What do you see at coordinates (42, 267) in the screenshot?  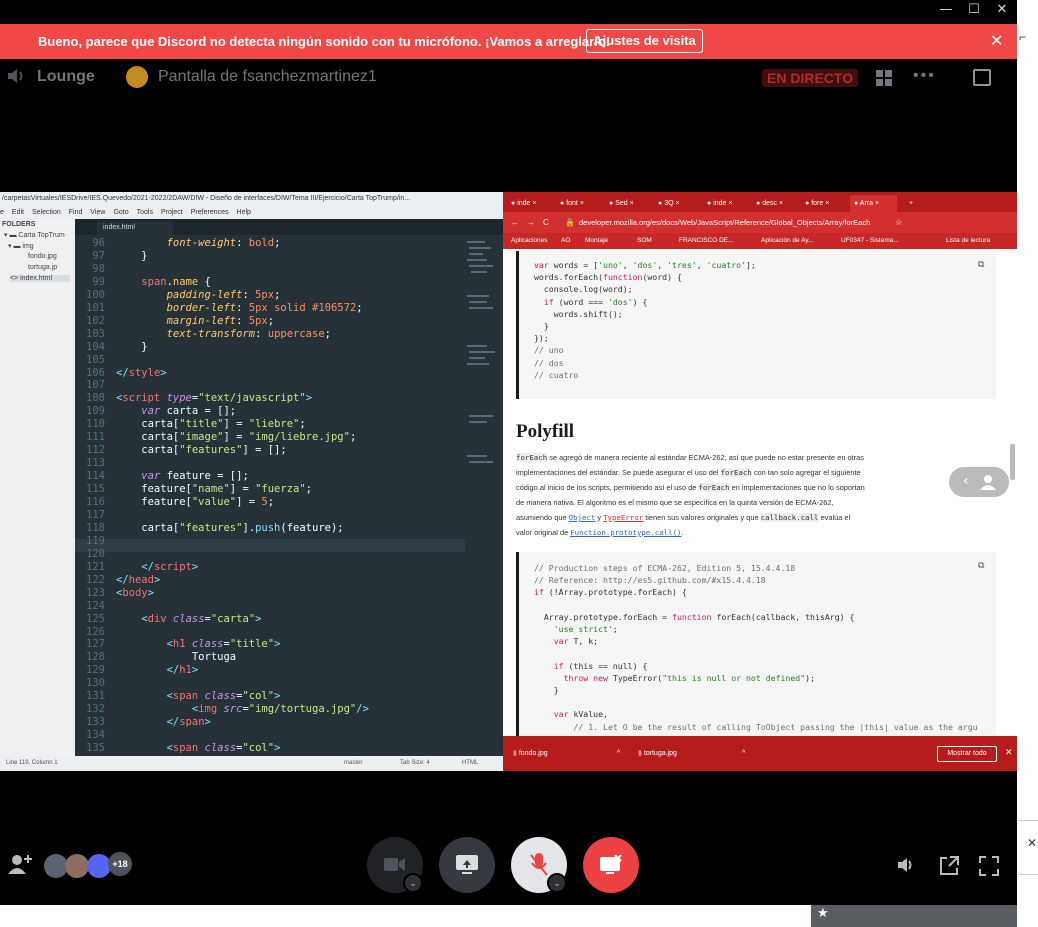 I see `file-item: tortuga.jp` at bounding box center [42, 267].